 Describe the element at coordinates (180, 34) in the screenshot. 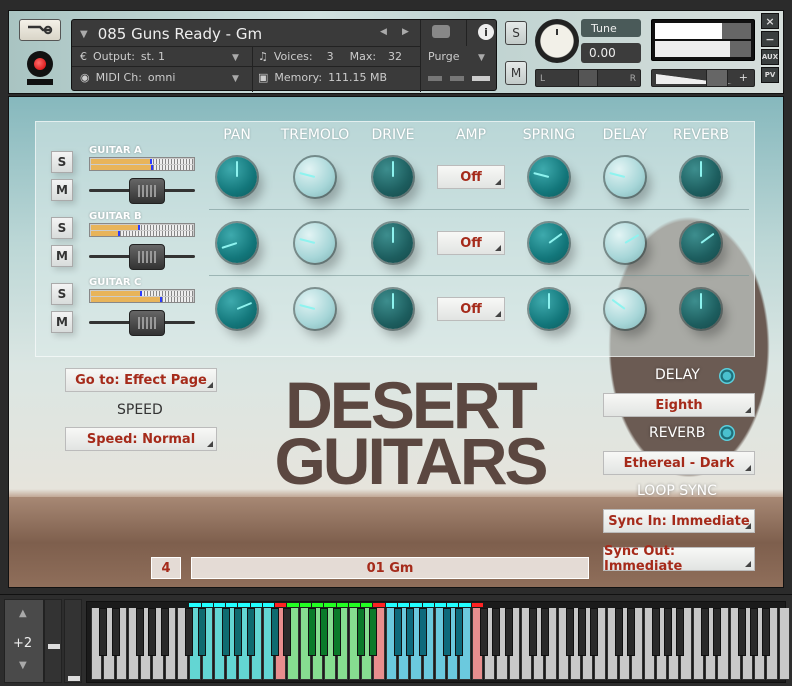

I see `instrument-name: 085 Guns Ready - Gm` at that location.